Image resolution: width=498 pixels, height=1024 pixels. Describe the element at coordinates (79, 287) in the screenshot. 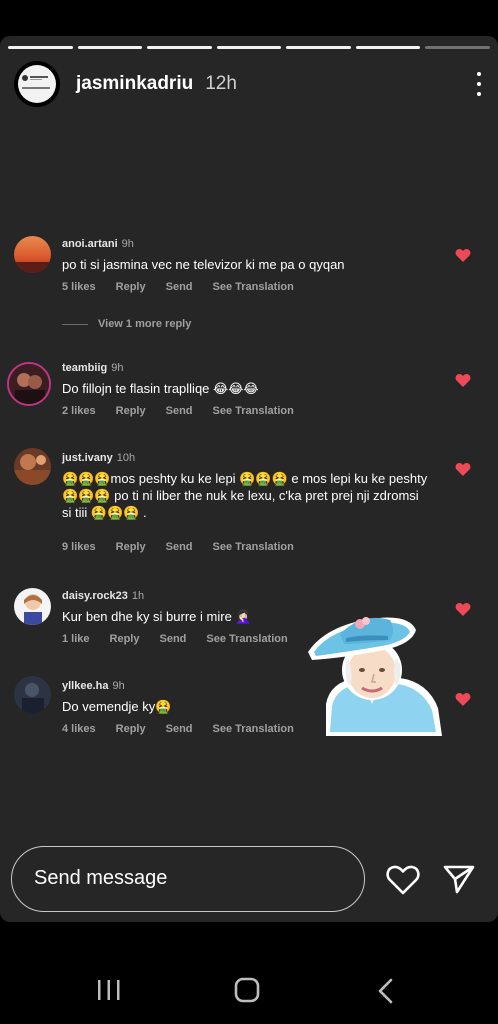

I see `likes-count: 5 likes` at that location.